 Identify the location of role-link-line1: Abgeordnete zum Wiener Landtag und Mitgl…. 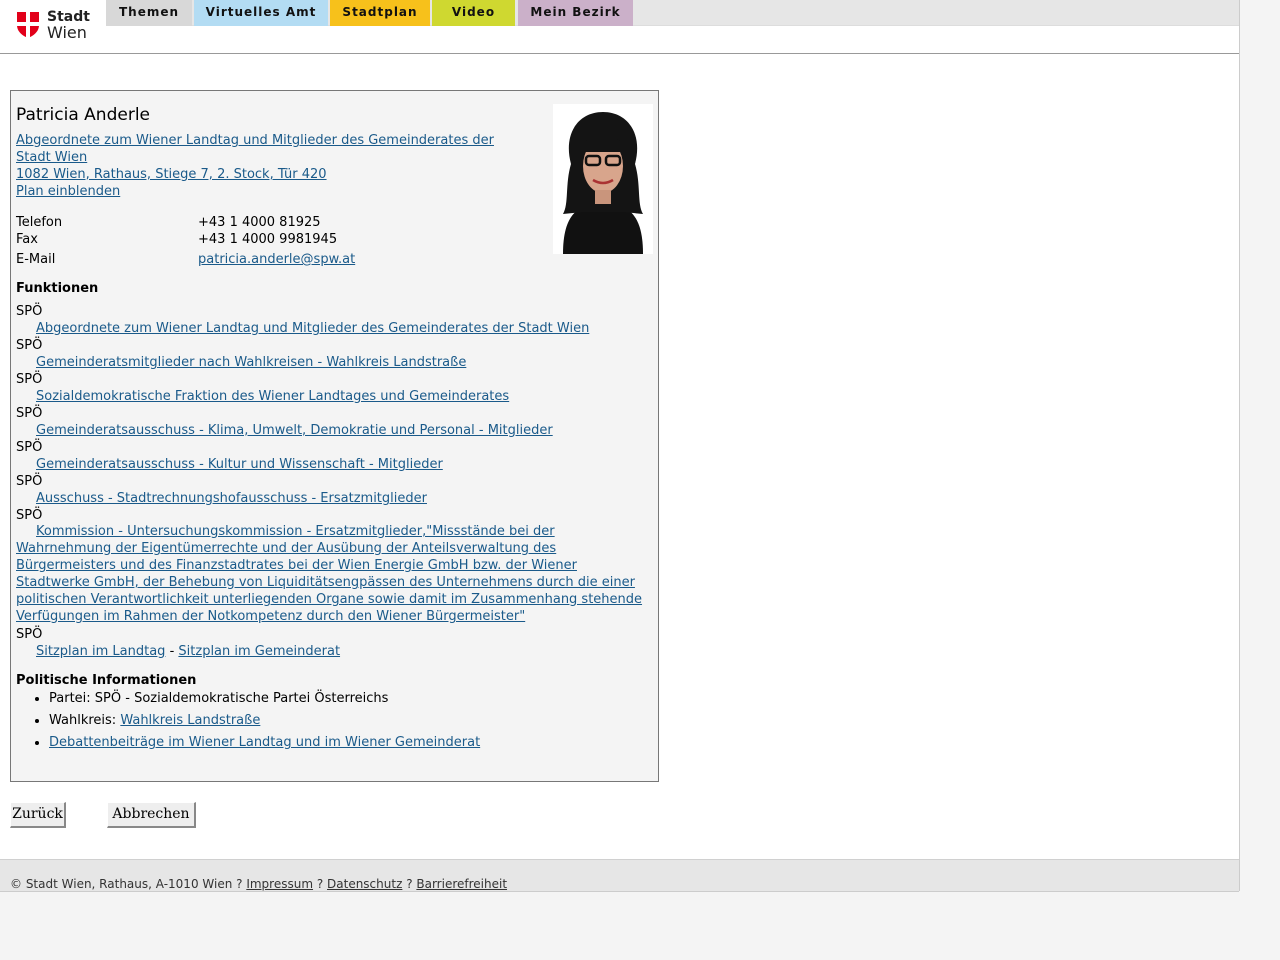
(255, 140).